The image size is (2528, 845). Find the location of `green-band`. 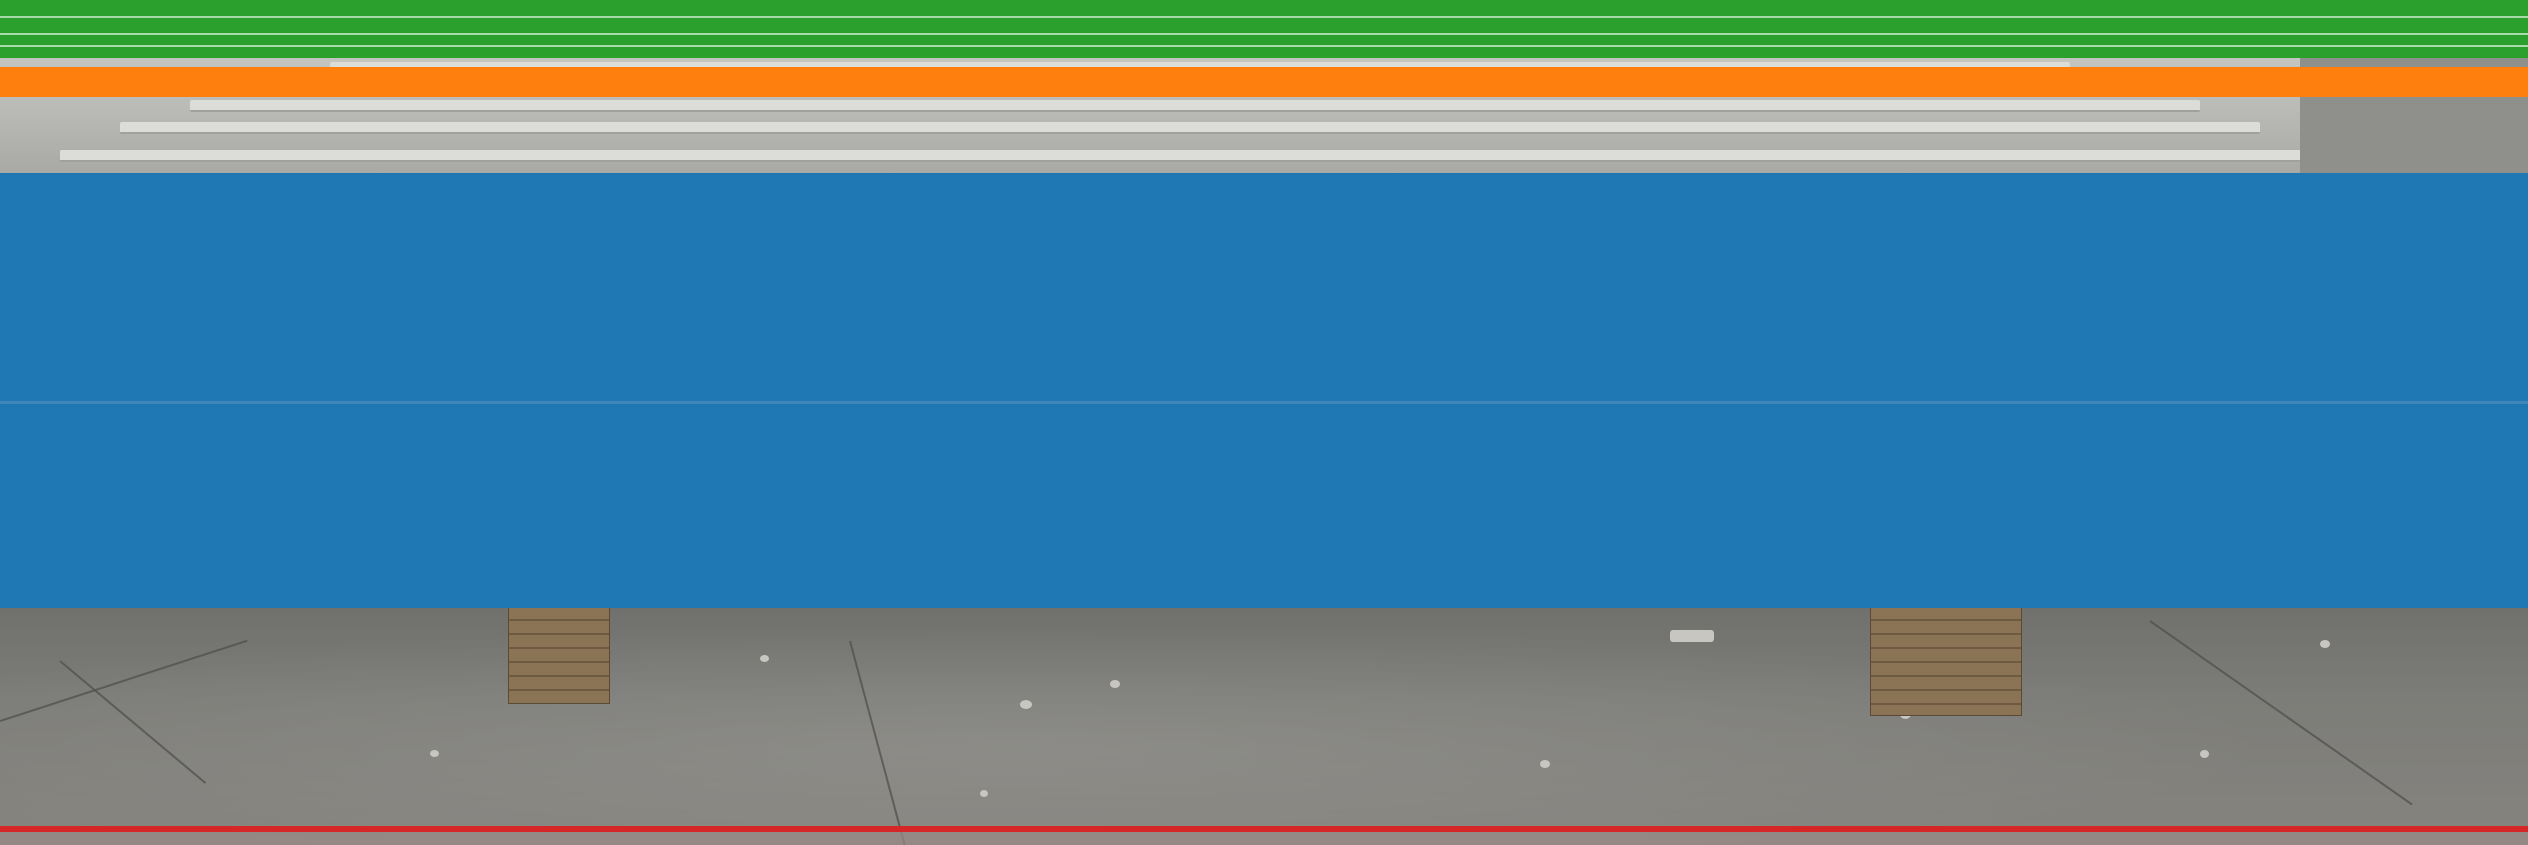

green-band is located at coordinates (1264, 29).